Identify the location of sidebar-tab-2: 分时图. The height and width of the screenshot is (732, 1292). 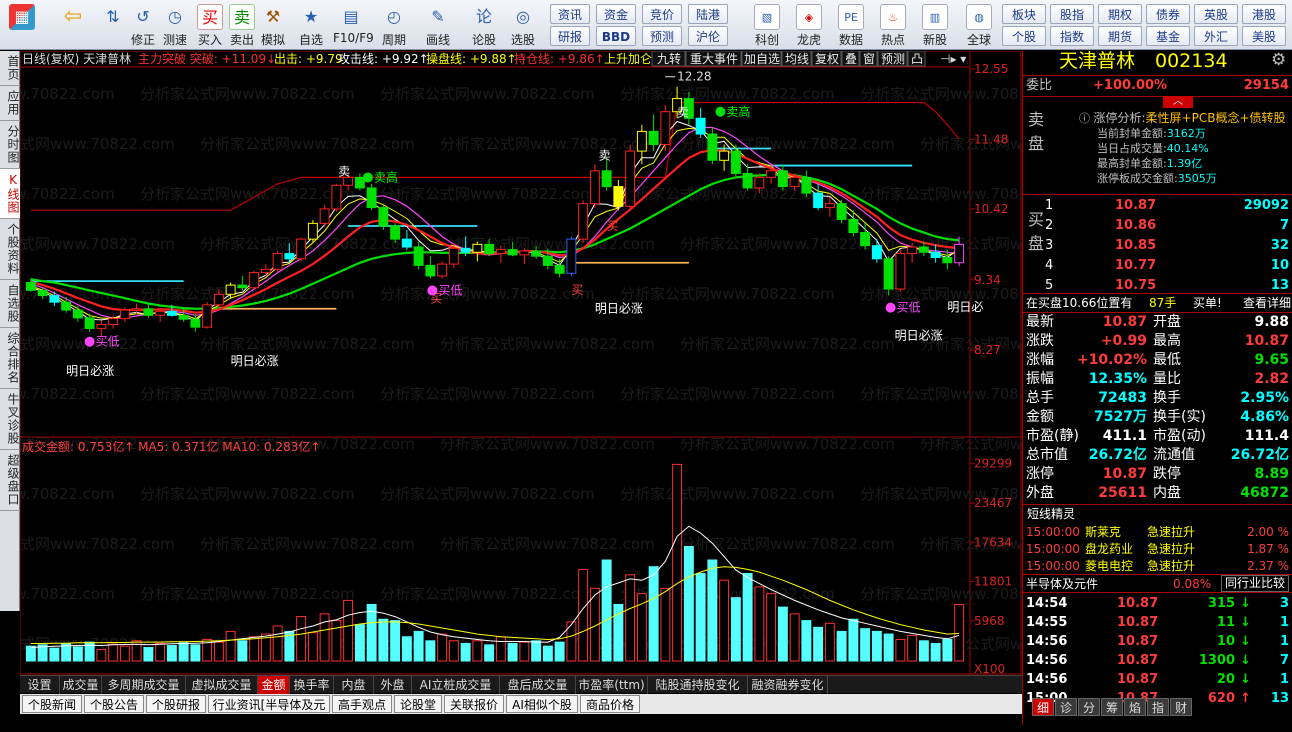
(10, 145).